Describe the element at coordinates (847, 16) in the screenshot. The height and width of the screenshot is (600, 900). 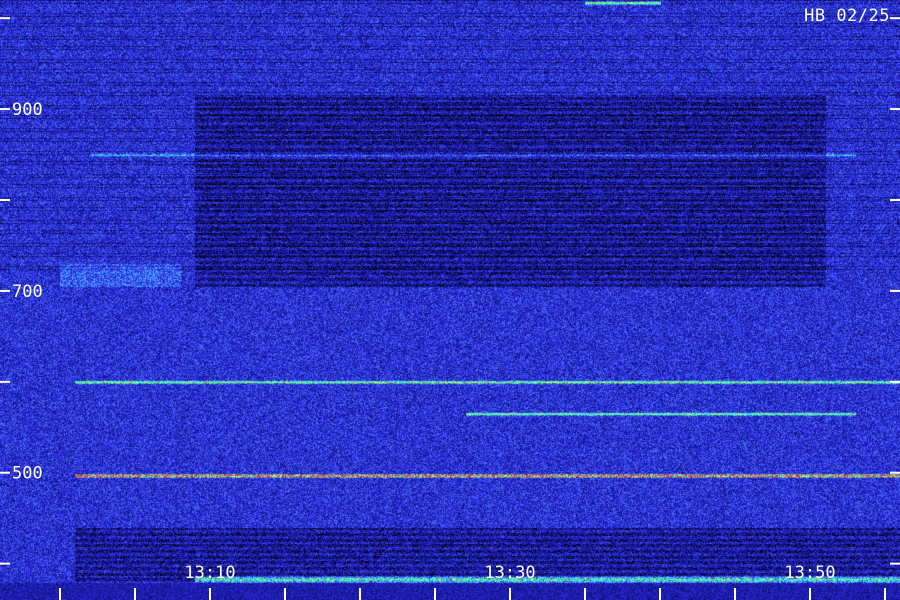
I see `annotation-label: HB 02/25` at that location.